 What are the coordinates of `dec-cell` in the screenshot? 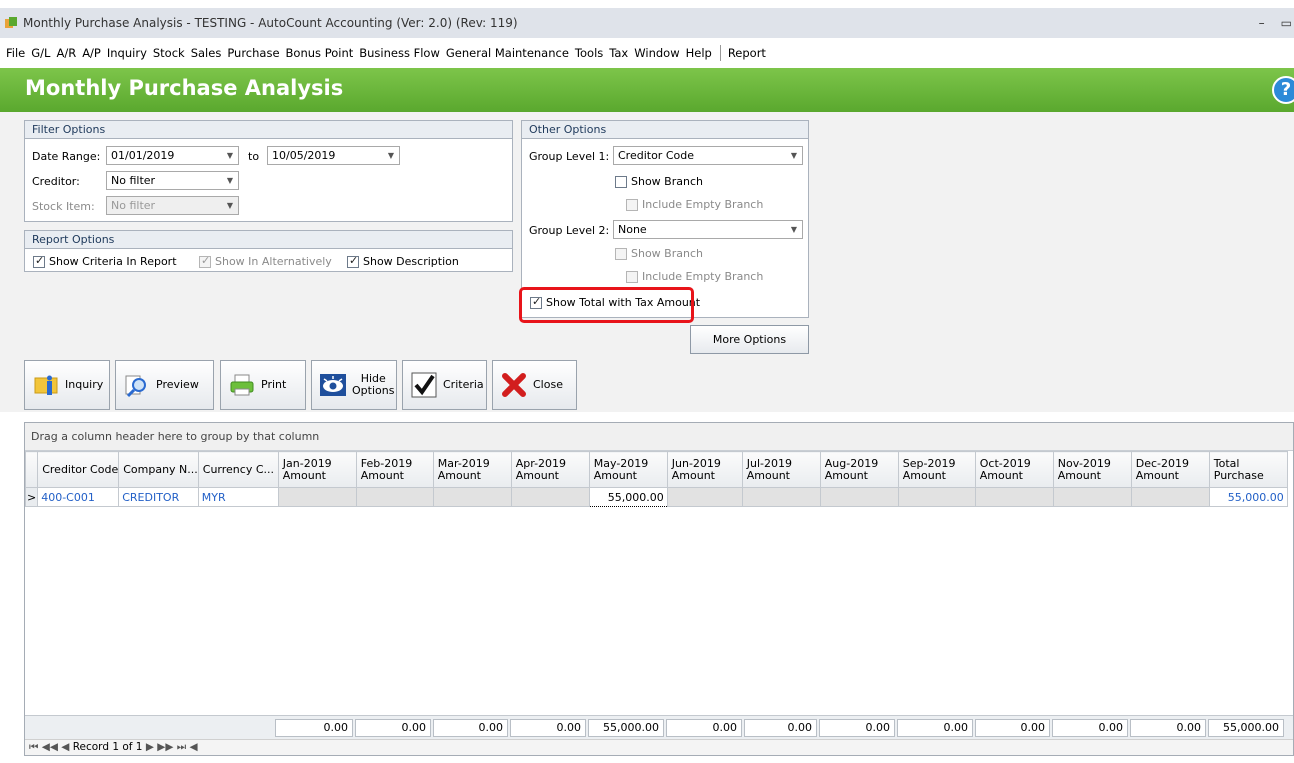 It's located at (1170, 497).